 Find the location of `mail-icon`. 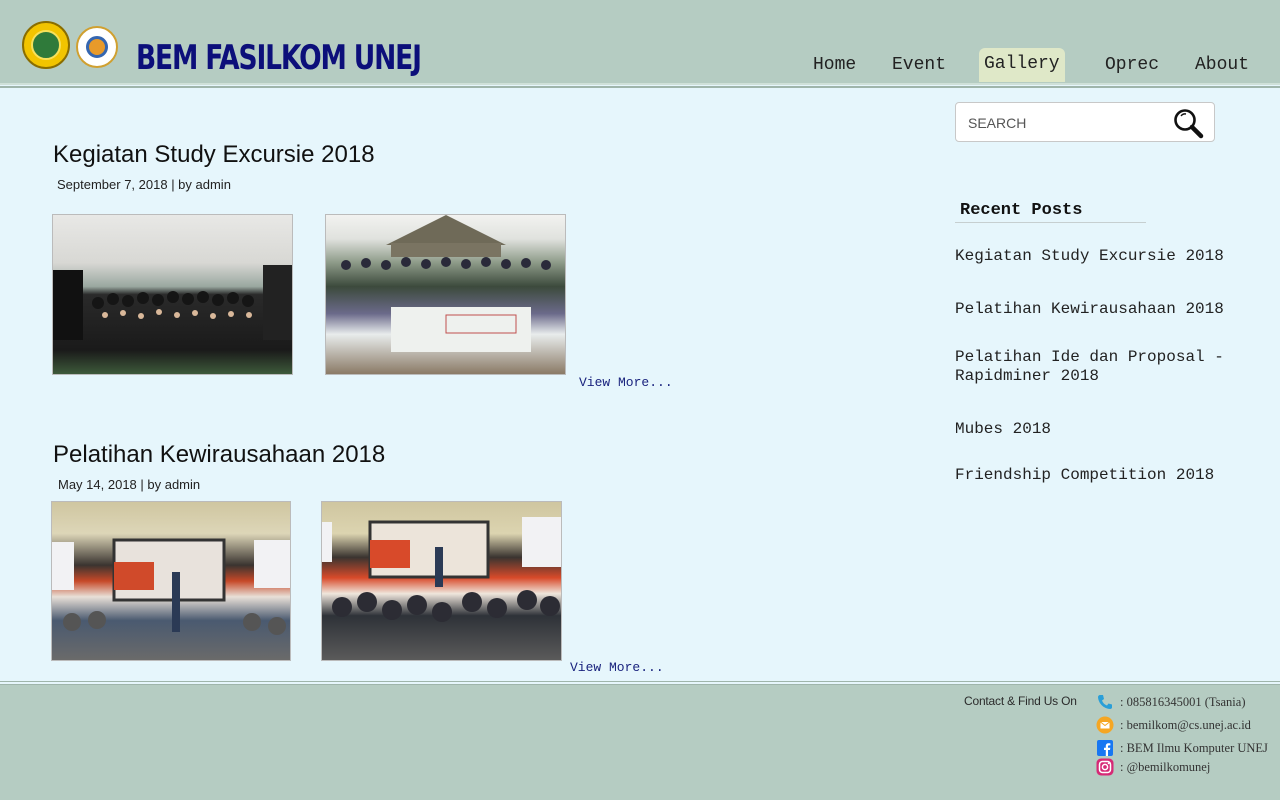

mail-icon is located at coordinates (1105, 725).